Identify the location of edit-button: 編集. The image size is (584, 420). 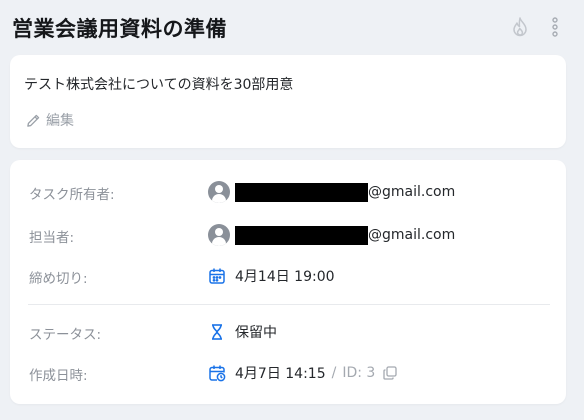
(50, 120).